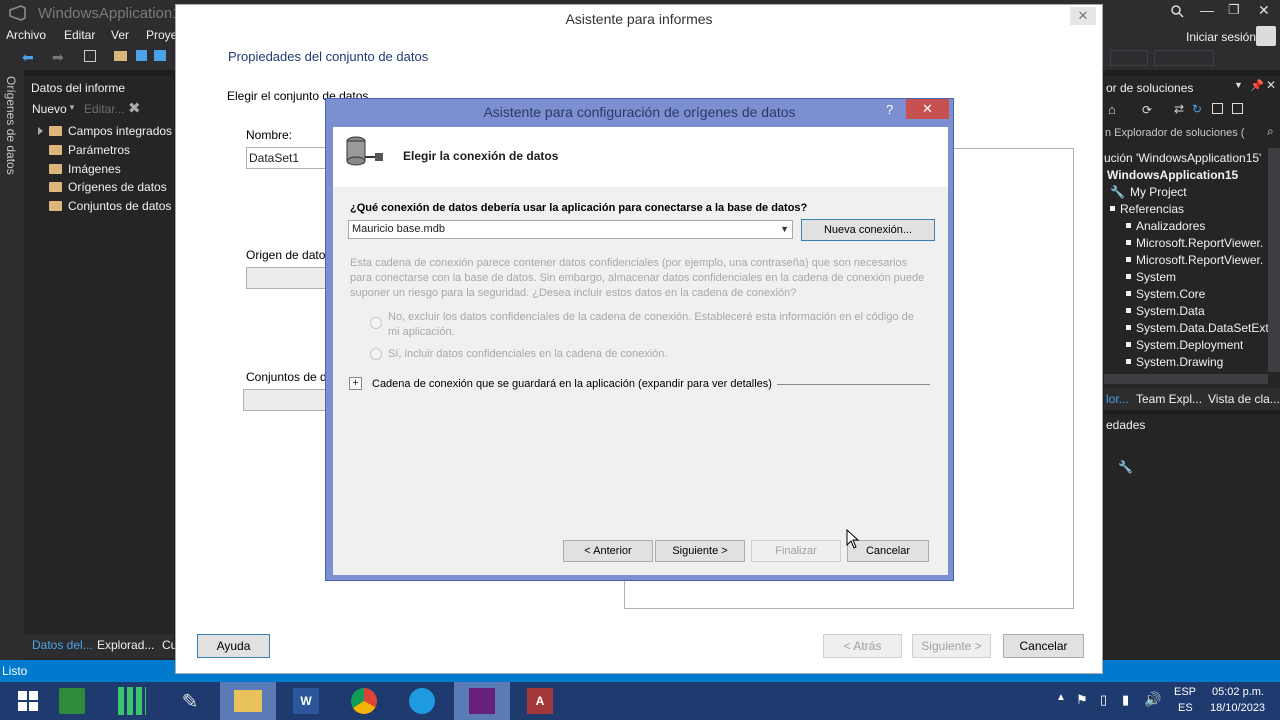  I want to click on taskbar-visual-studio, so click(482, 701).